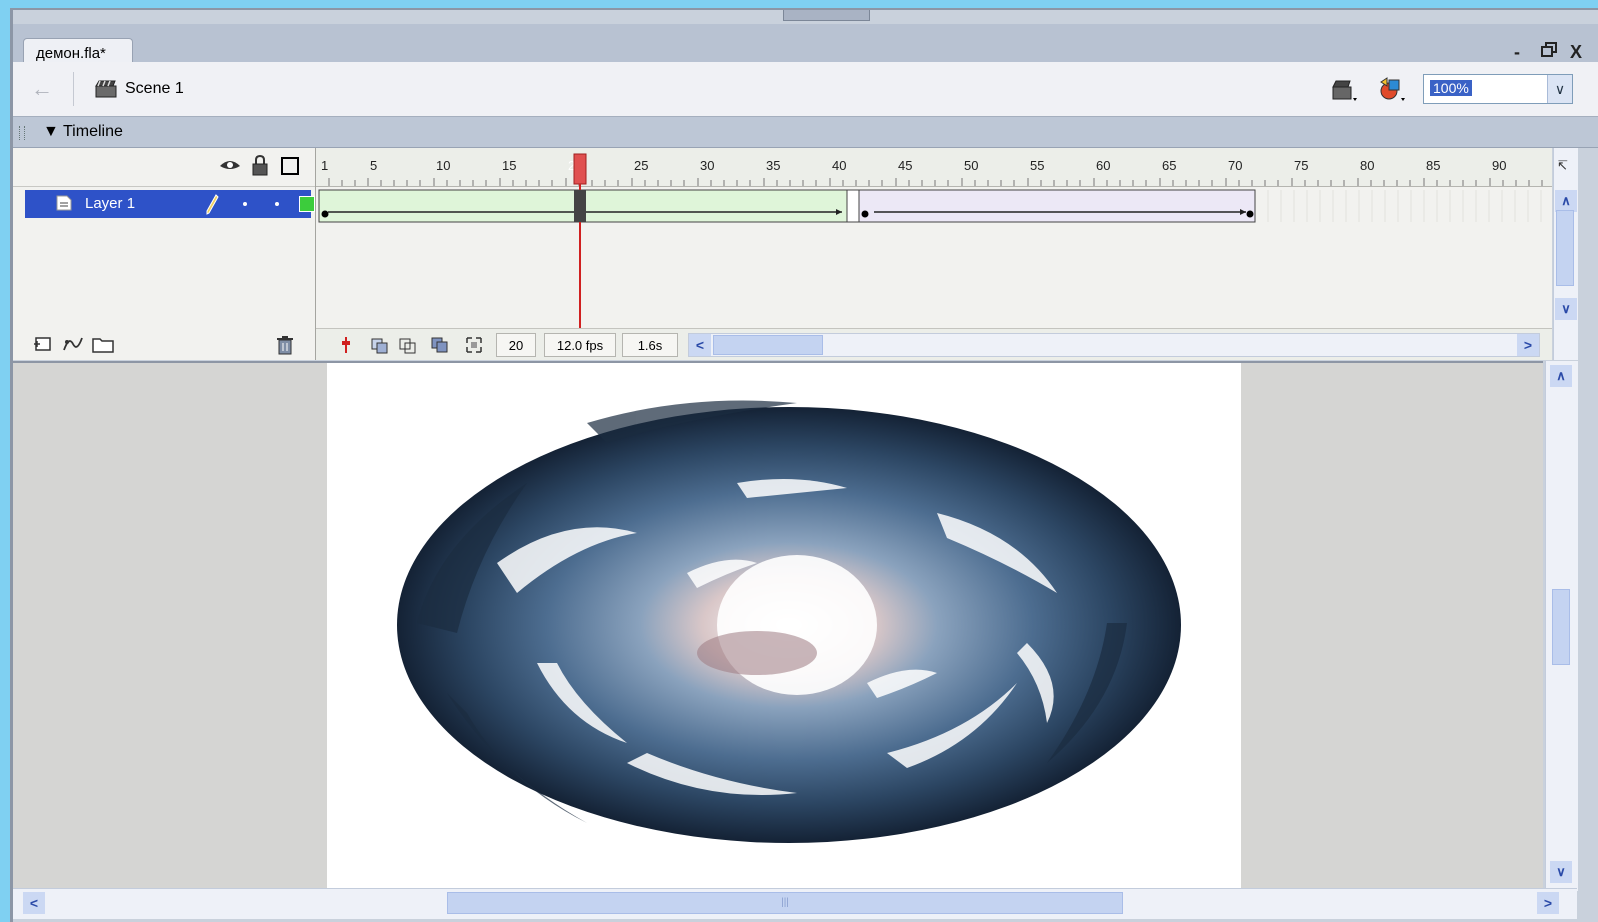 The width and height of the screenshot is (1598, 922). Describe the element at coordinates (580, 345) in the screenshot. I see `frame-rate-field: 12.0 fps` at that location.